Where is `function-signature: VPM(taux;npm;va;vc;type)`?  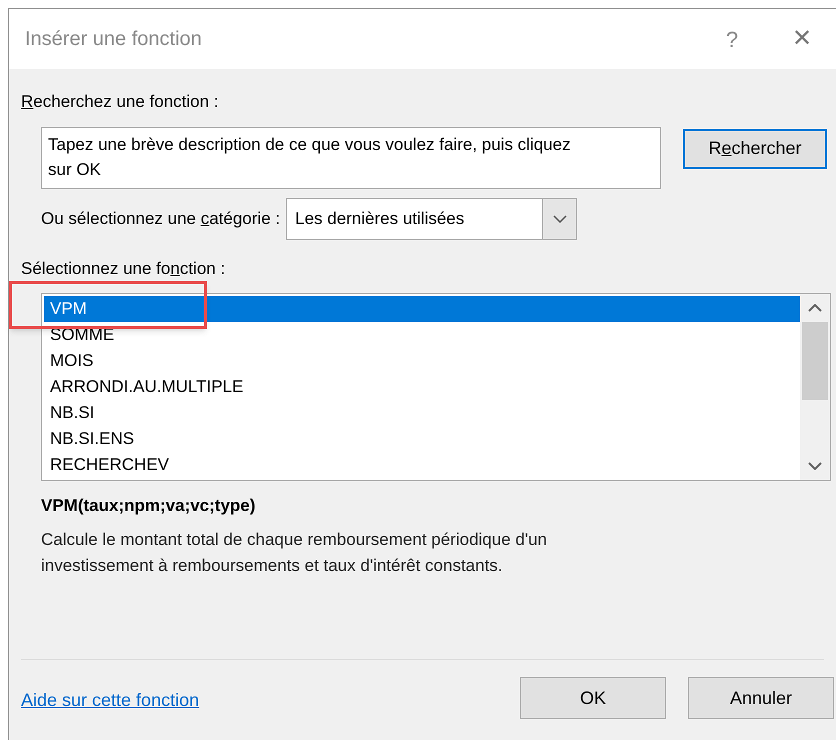 function-signature: VPM(taux;npm;va;vc;type) is located at coordinates (148, 506).